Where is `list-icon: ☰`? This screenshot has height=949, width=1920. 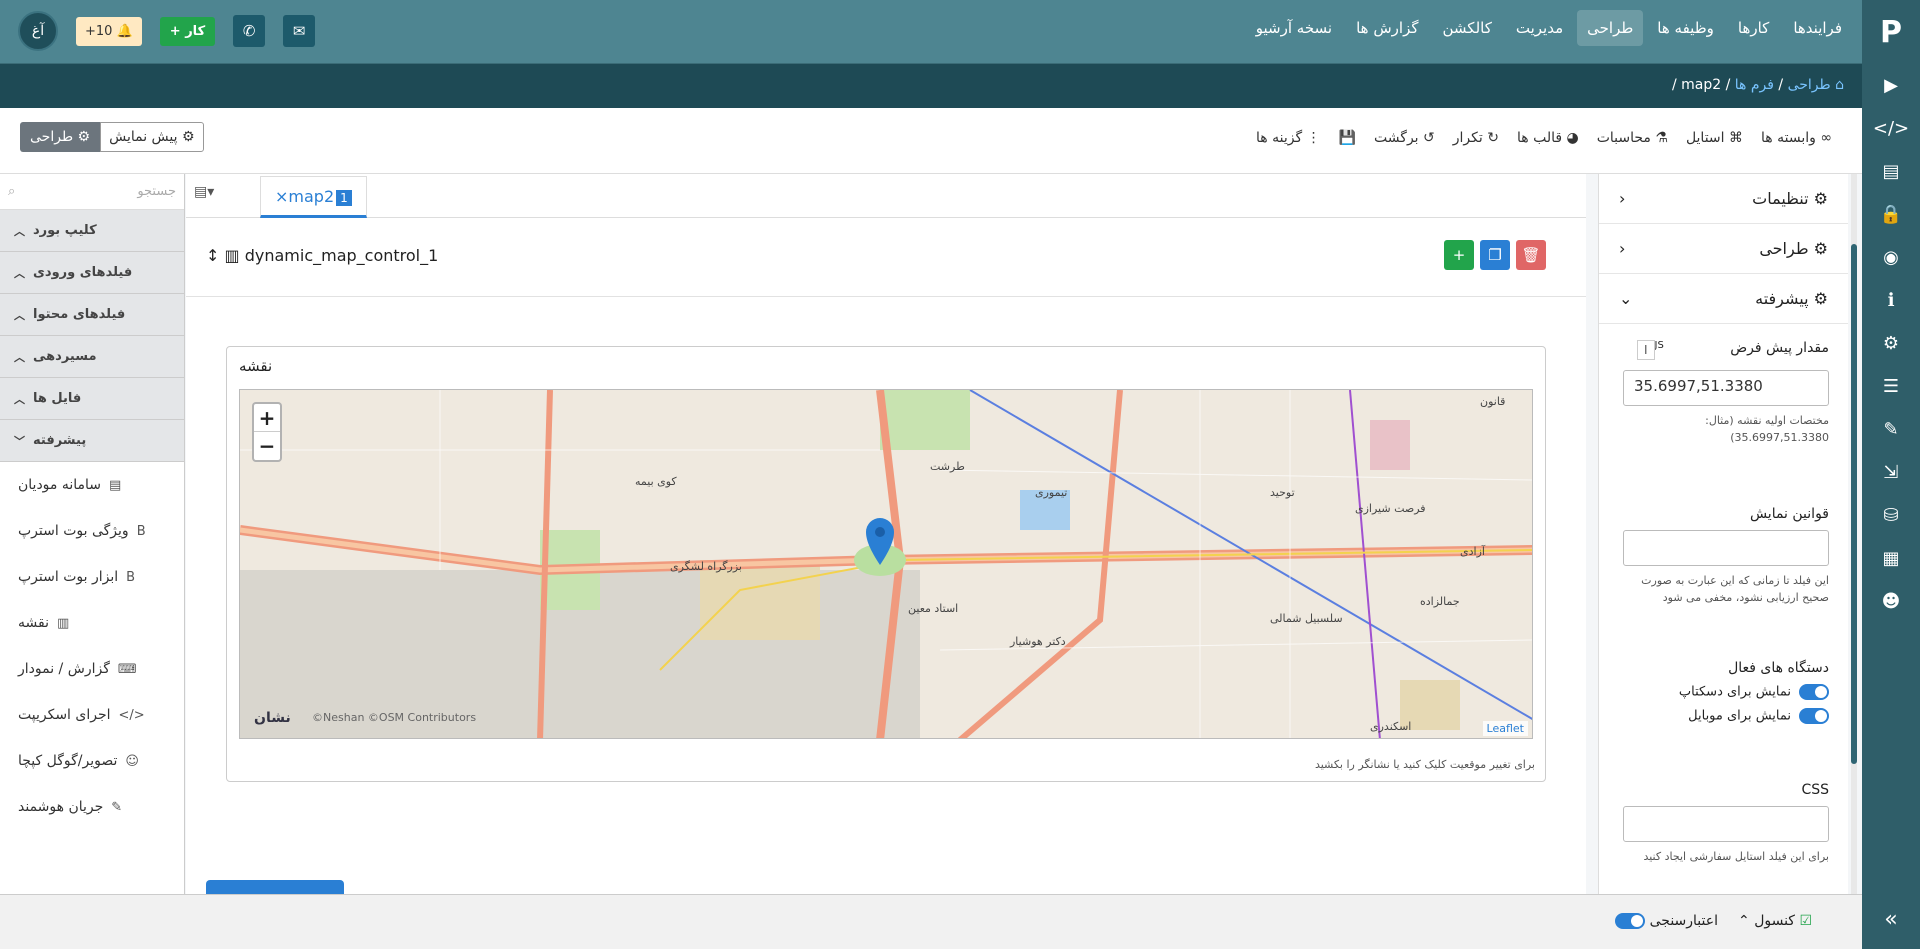 list-icon: ☰ is located at coordinates (1891, 386).